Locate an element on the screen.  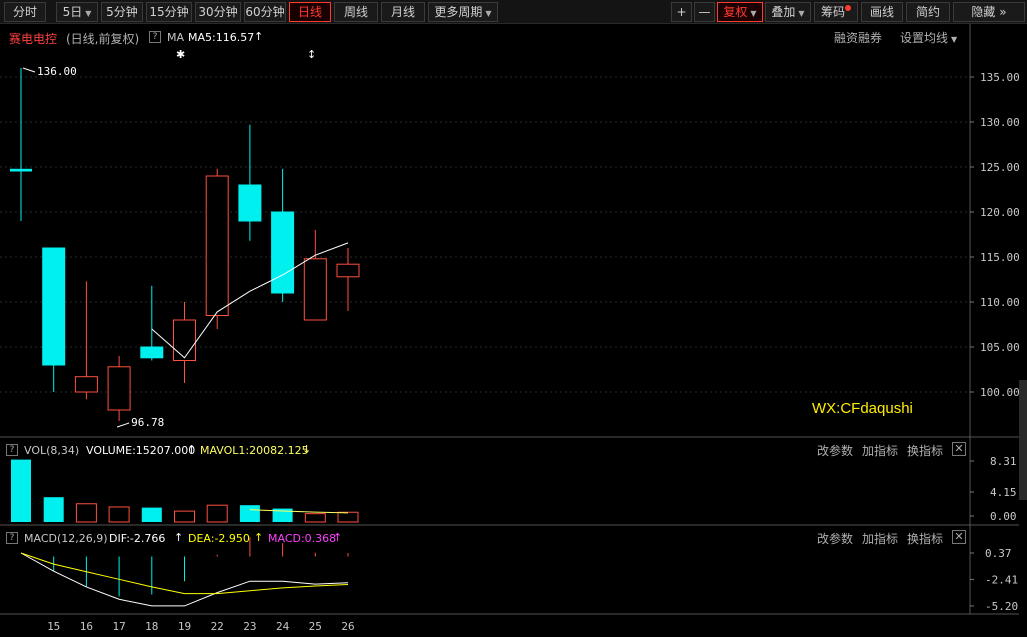
date-tick-label: 23 is located at coordinates (249, 626).